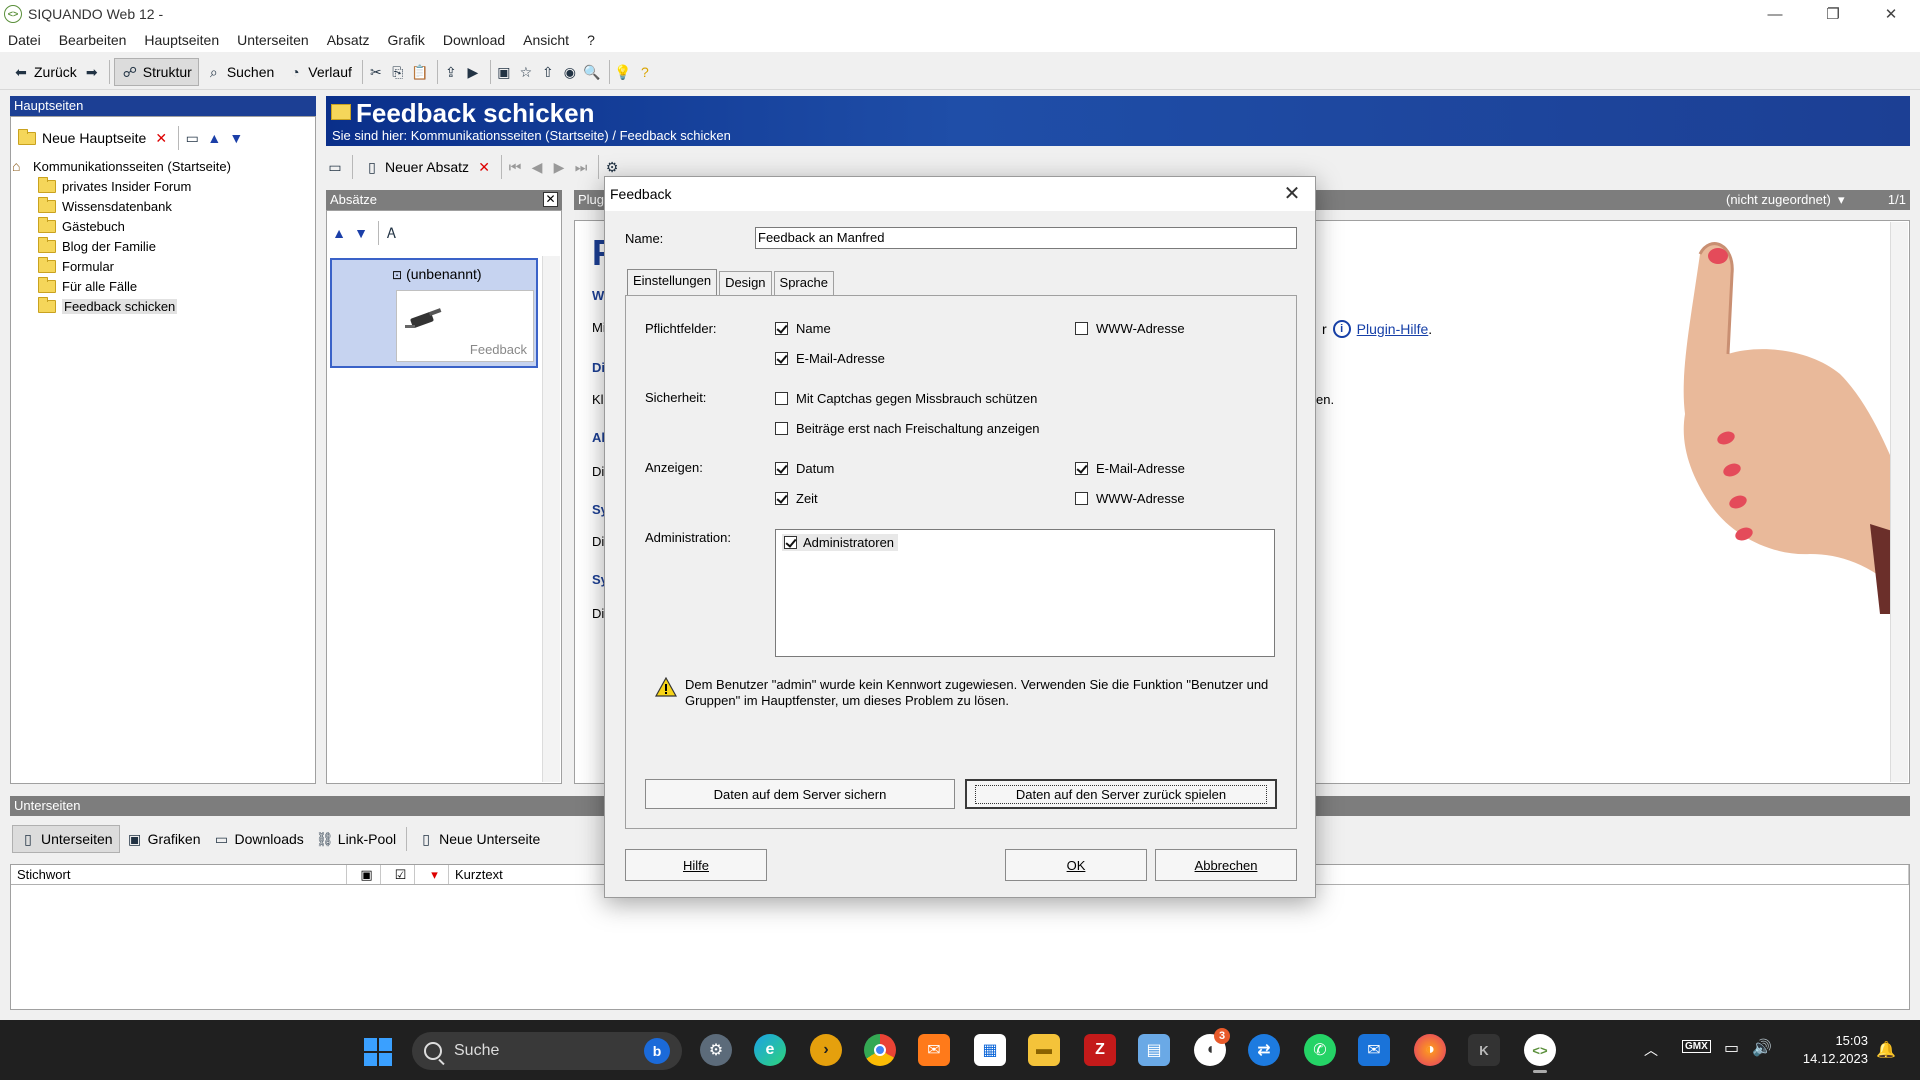 The image size is (1920, 1080). What do you see at coordinates (548, 72) in the screenshot?
I see `upload-icon: ⇧` at bounding box center [548, 72].